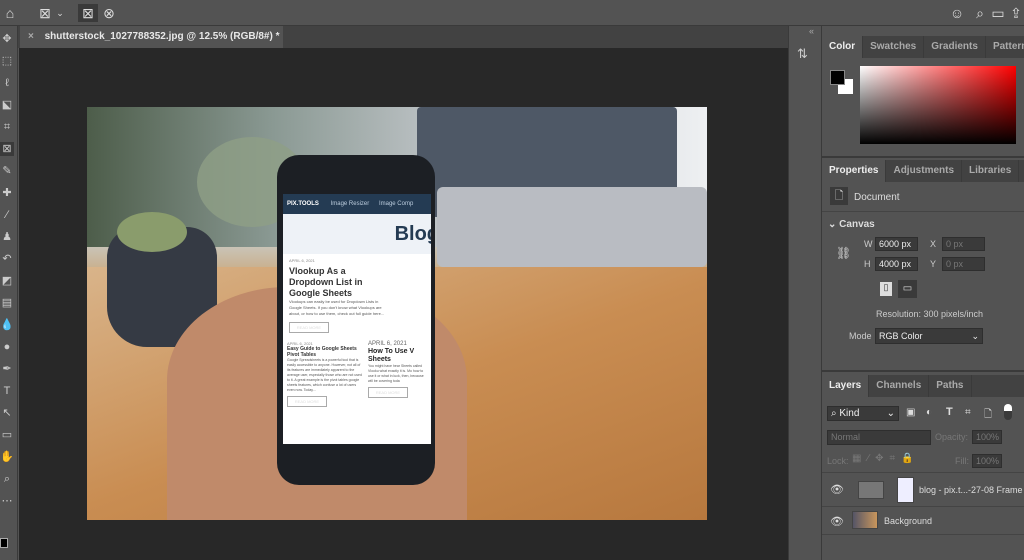 The width and height of the screenshot is (1024, 560). Describe the element at coordinates (938, 105) in the screenshot. I see `color-picker-field` at that location.